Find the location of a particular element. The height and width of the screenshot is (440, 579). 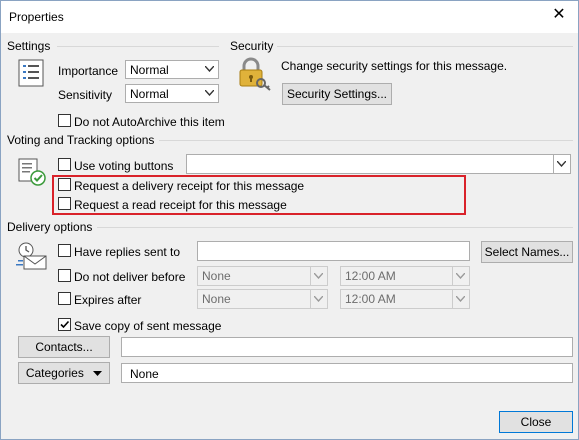

have-replies-label: Have replies sent to is located at coordinates (127, 252).